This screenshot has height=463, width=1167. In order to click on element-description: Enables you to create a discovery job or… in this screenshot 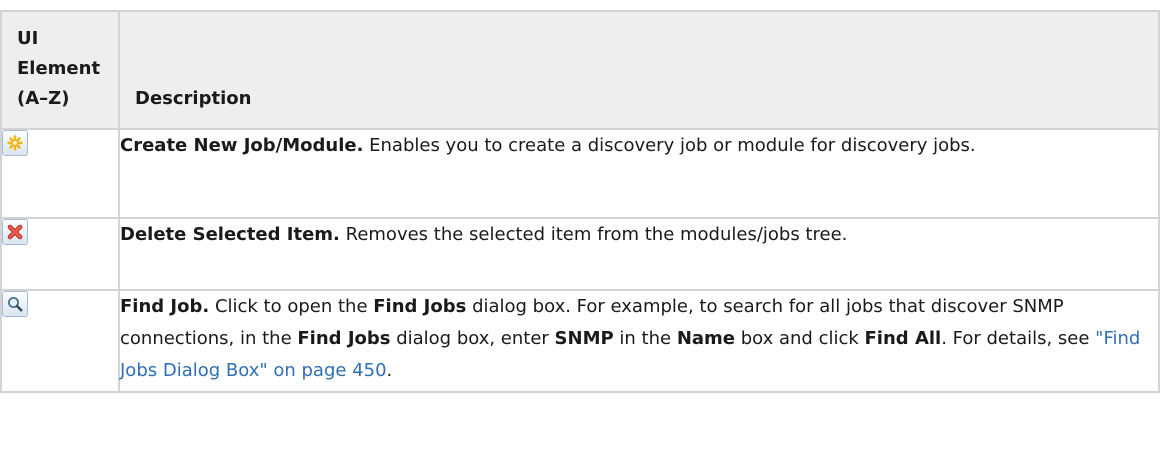, I will do `click(669, 145)`.